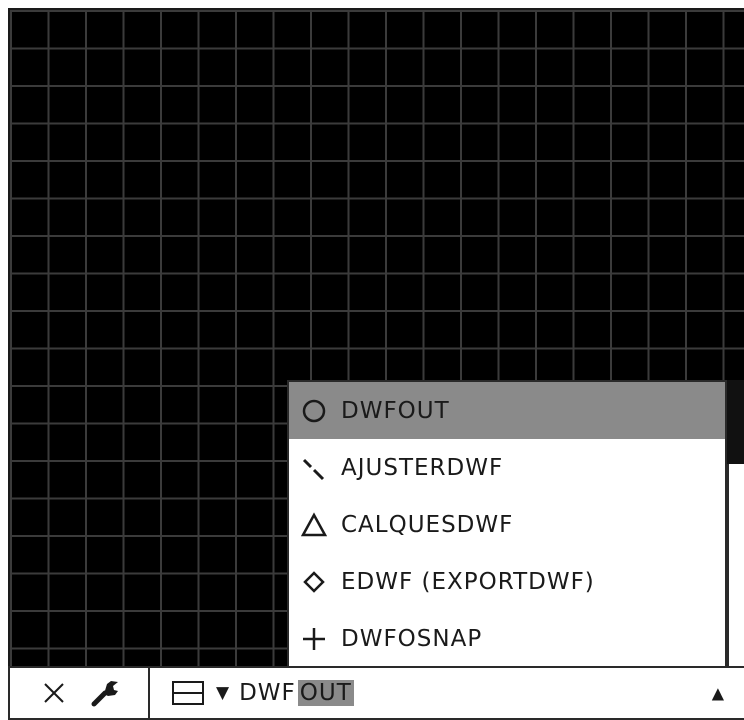 This screenshot has width=744, height=720. What do you see at coordinates (468, 581) in the screenshot?
I see `suggestion-label: EDWF (EXPORTDWF)` at bounding box center [468, 581].